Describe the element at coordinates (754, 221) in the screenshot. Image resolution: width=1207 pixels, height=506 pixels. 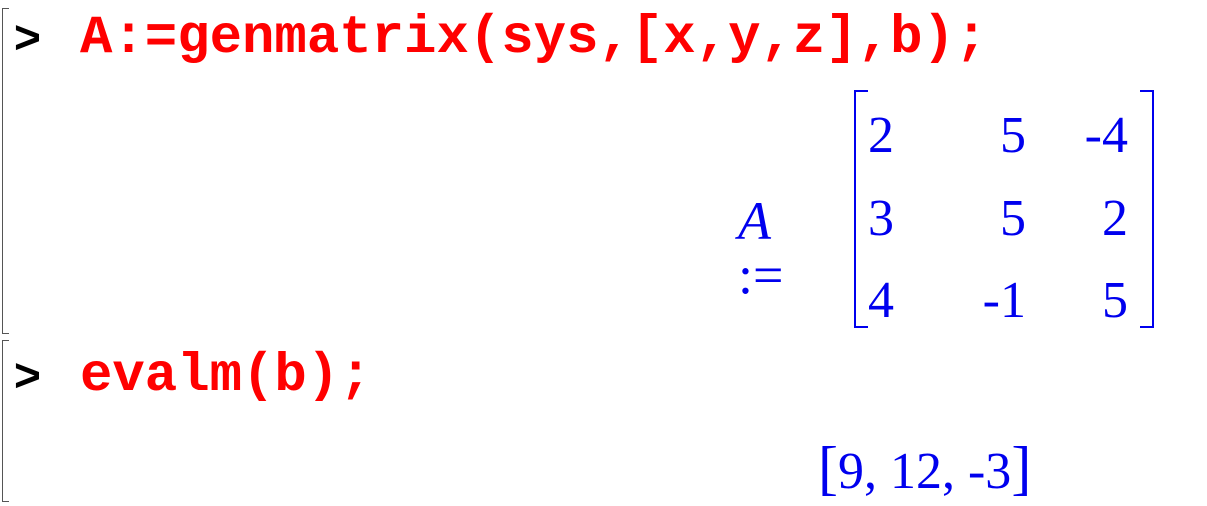
I see `output-variable: A` at that location.